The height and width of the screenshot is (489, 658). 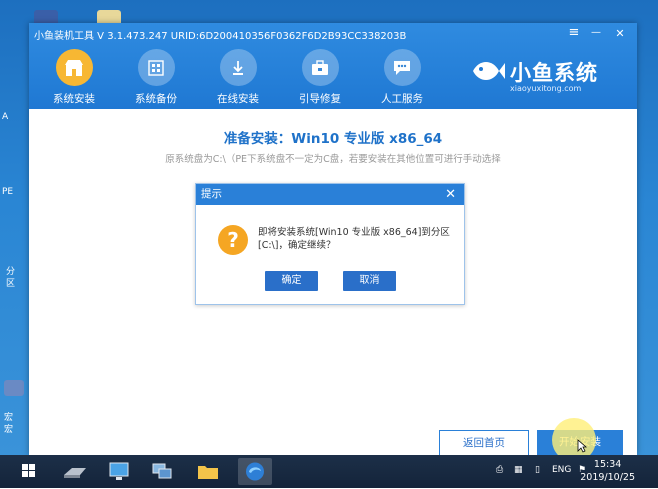 What do you see at coordinates (75, 471) in the screenshot?
I see `drive-icon` at bounding box center [75, 471].